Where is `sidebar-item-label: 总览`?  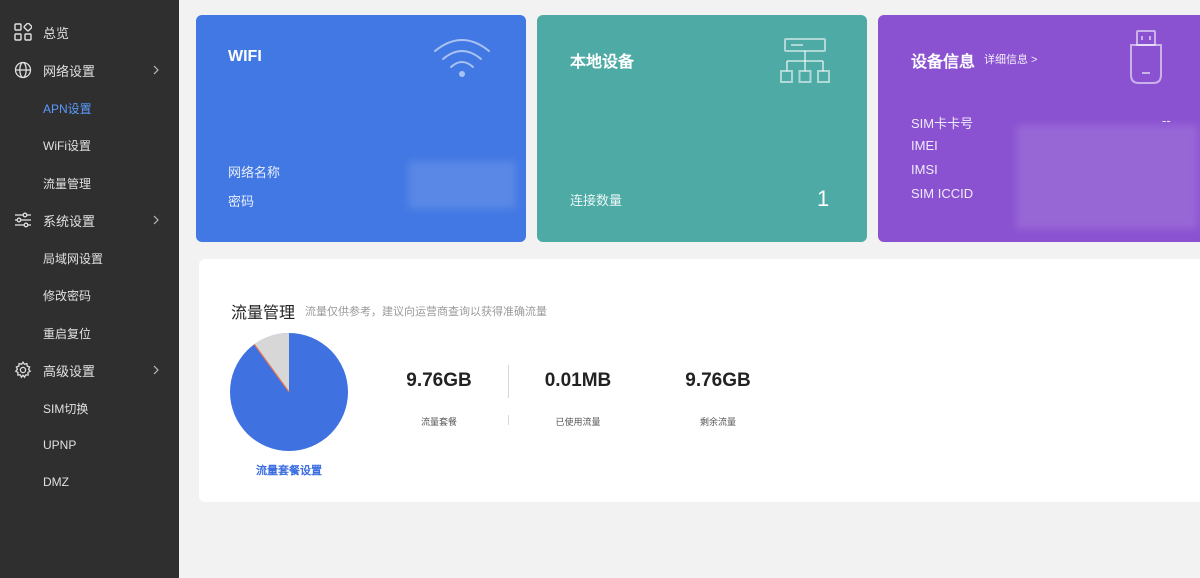 sidebar-item-label: 总览 is located at coordinates (56, 33).